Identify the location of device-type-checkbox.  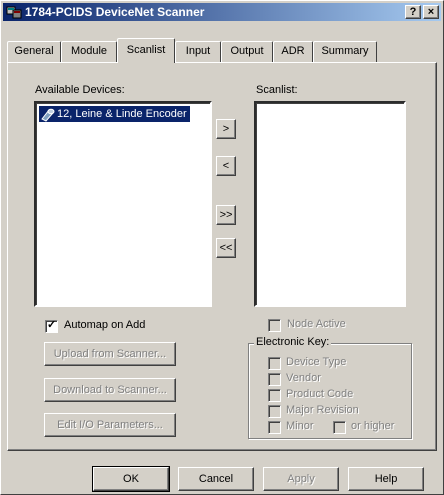
(274, 363).